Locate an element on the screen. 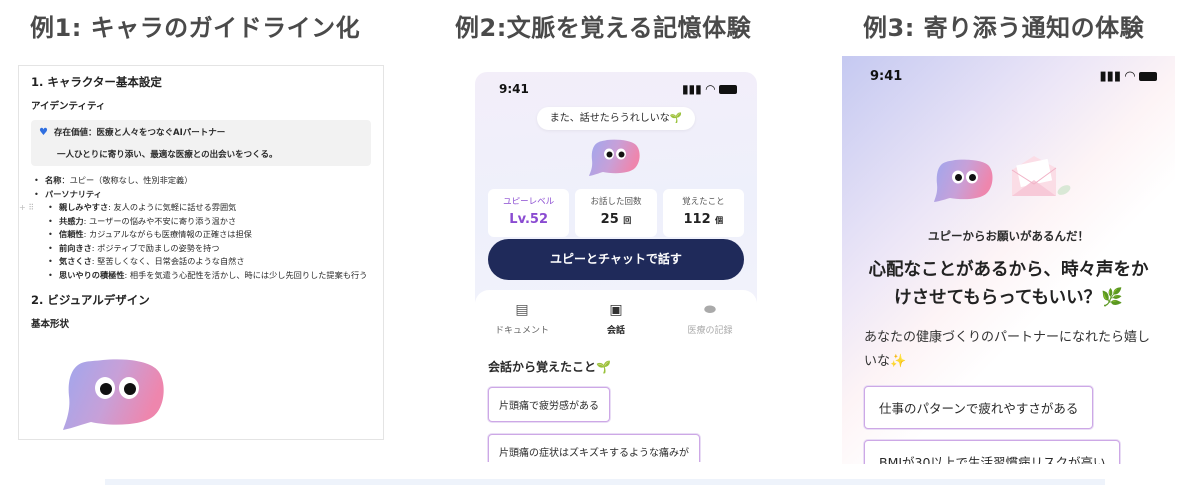  section1-heading: 1. キャラクター基本設定 is located at coordinates (96, 82).